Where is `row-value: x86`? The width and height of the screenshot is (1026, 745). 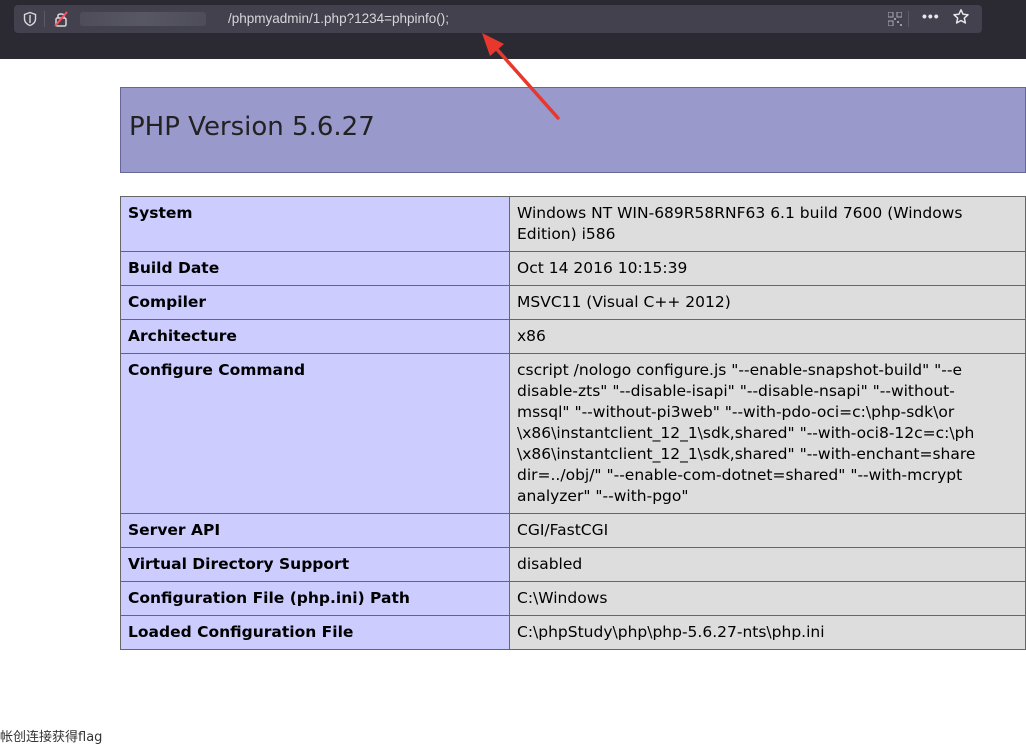 row-value: x86 is located at coordinates (767, 336).